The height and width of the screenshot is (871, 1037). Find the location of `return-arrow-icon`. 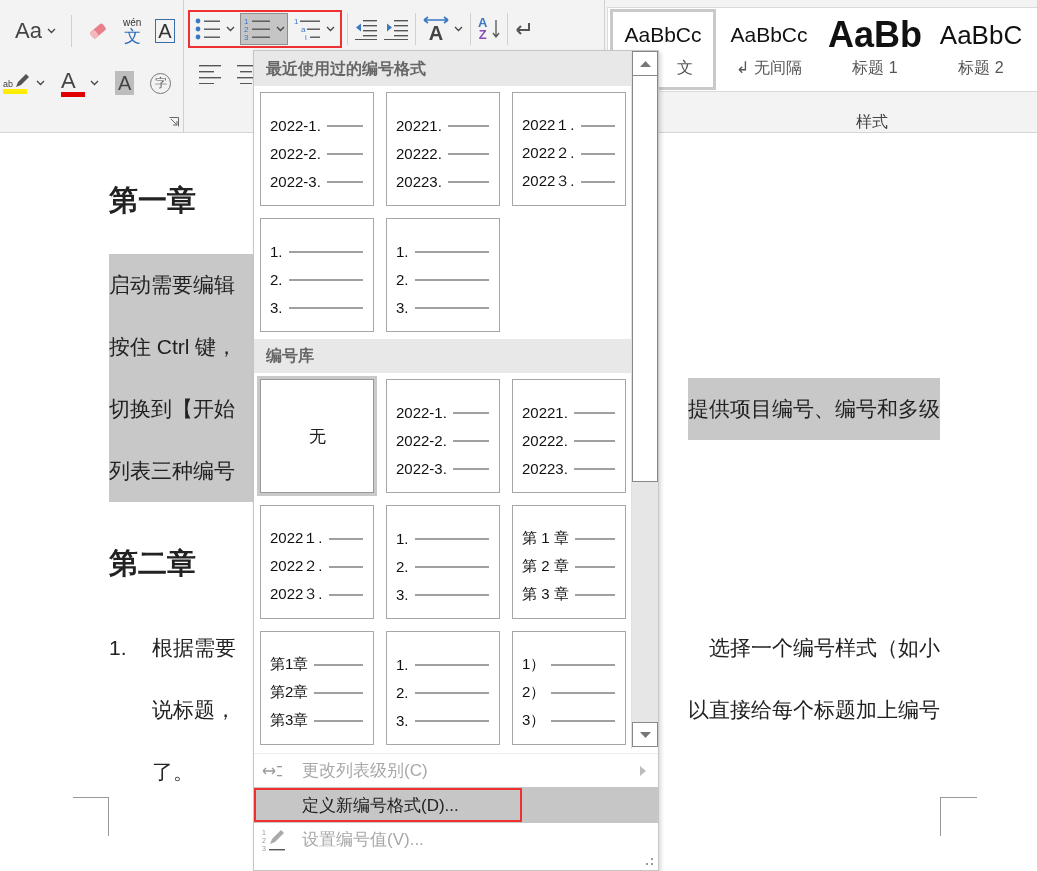

return-arrow-icon is located at coordinates (523, 29).